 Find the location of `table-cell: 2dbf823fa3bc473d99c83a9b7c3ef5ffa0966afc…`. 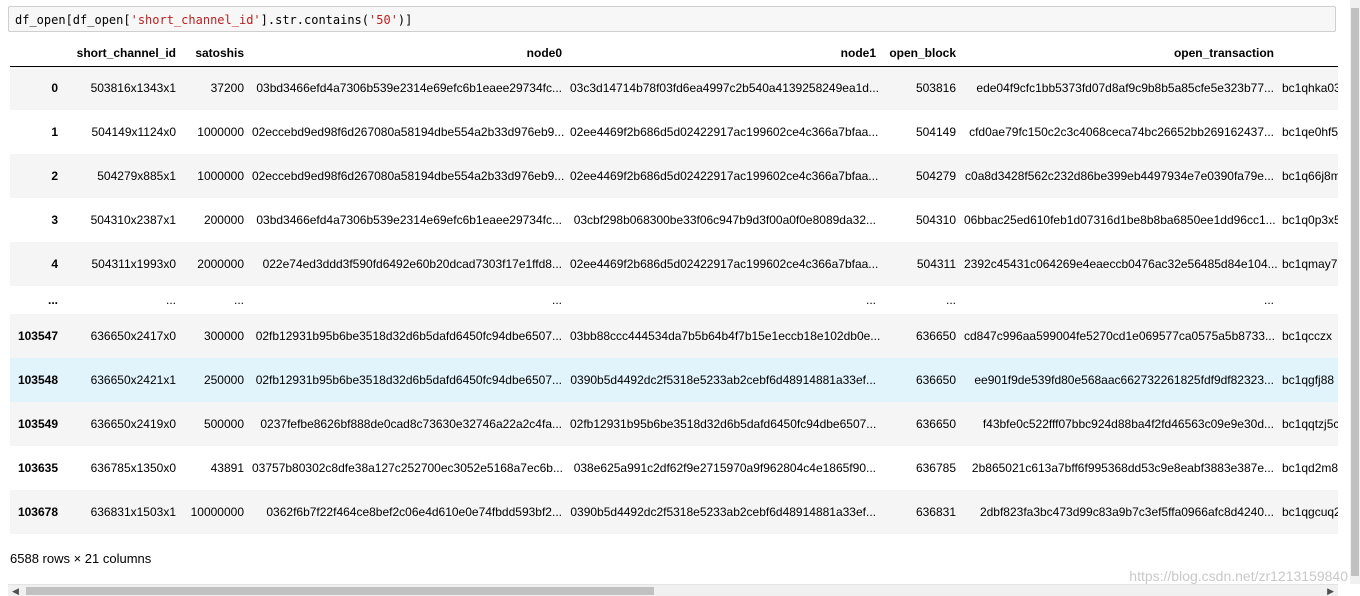

table-cell: 2dbf823fa3bc473d99c83a9b7c3ef5ffa0966afc… is located at coordinates (1126, 512).